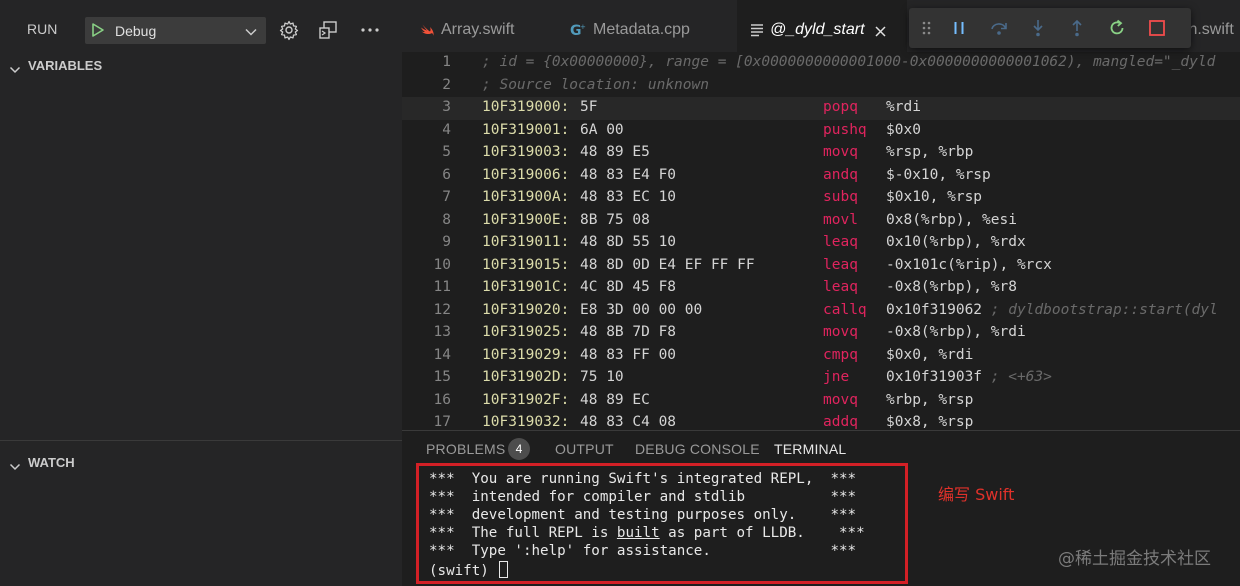 The width and height of the screenshot is (1240, 586). What do you see at coordinates (523, 533) in the screenshot?
I see `terminal-text: *** The full REPL is` at bounding box center [523, 533].